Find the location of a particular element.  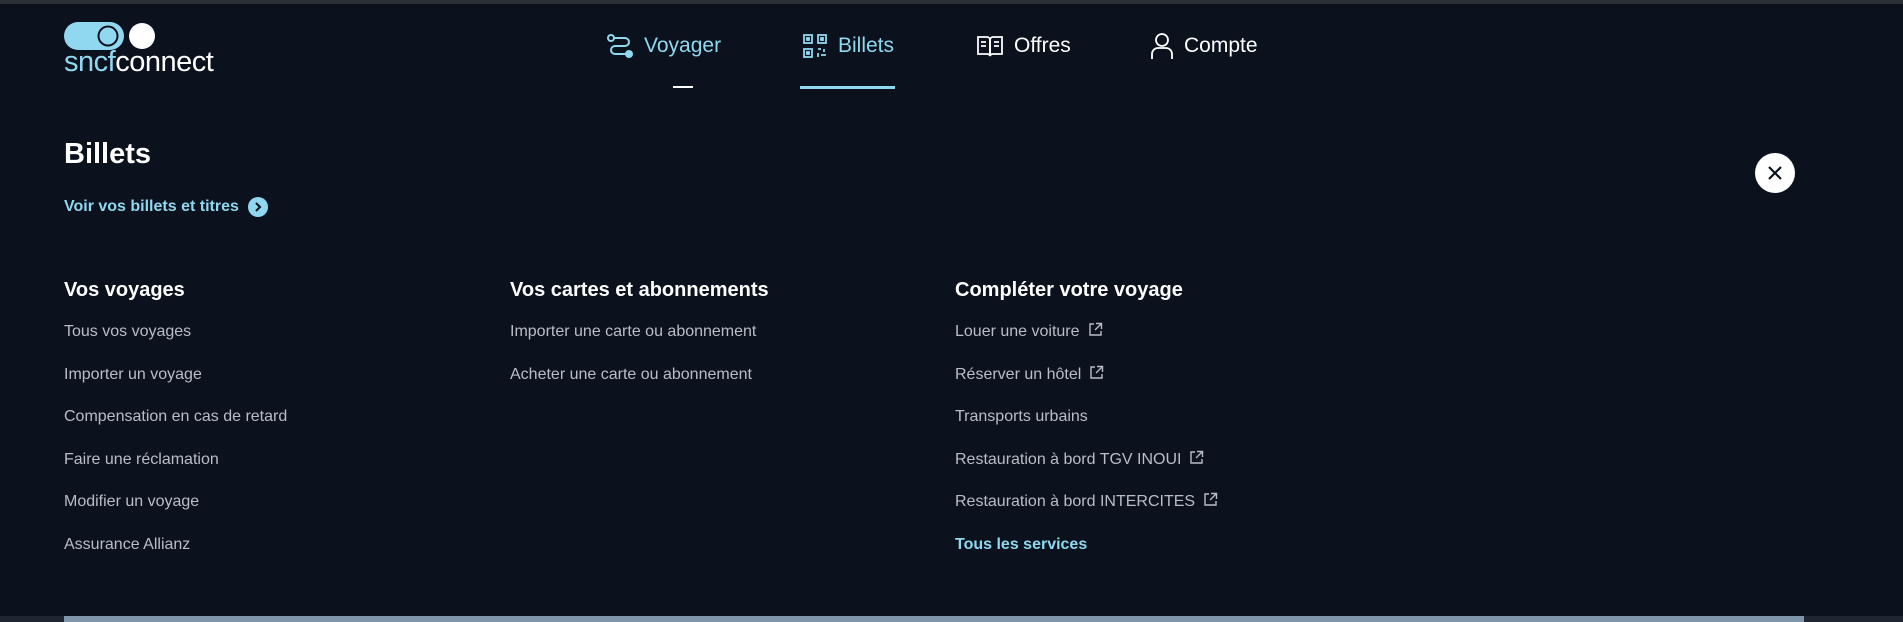

nav-voyager-indicator is located at coordinates (683, 87).